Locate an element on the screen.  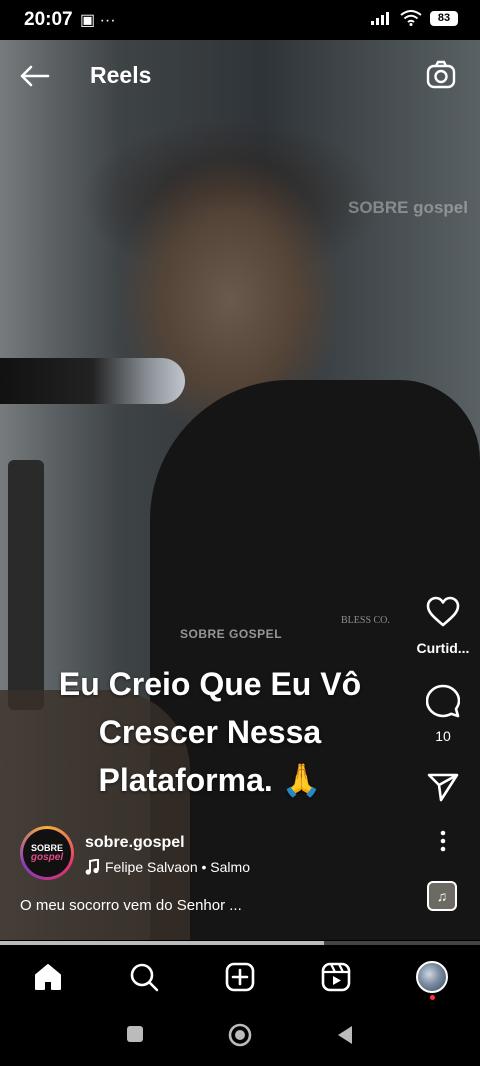
comment-count: 10 is located at coordinates (443, 736).